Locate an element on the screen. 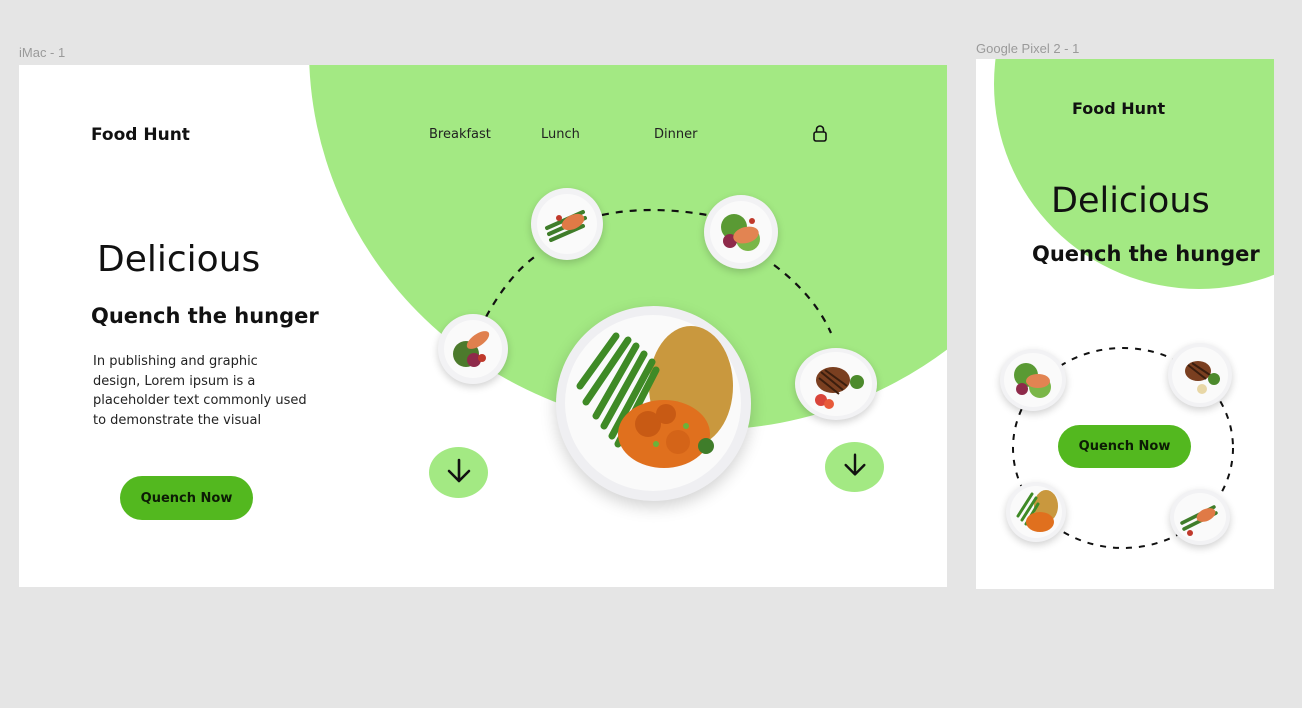 The width and height of the screenshot is (1302, 708). nav-item-lunch: Lunch is located at coordinates (560, 134).